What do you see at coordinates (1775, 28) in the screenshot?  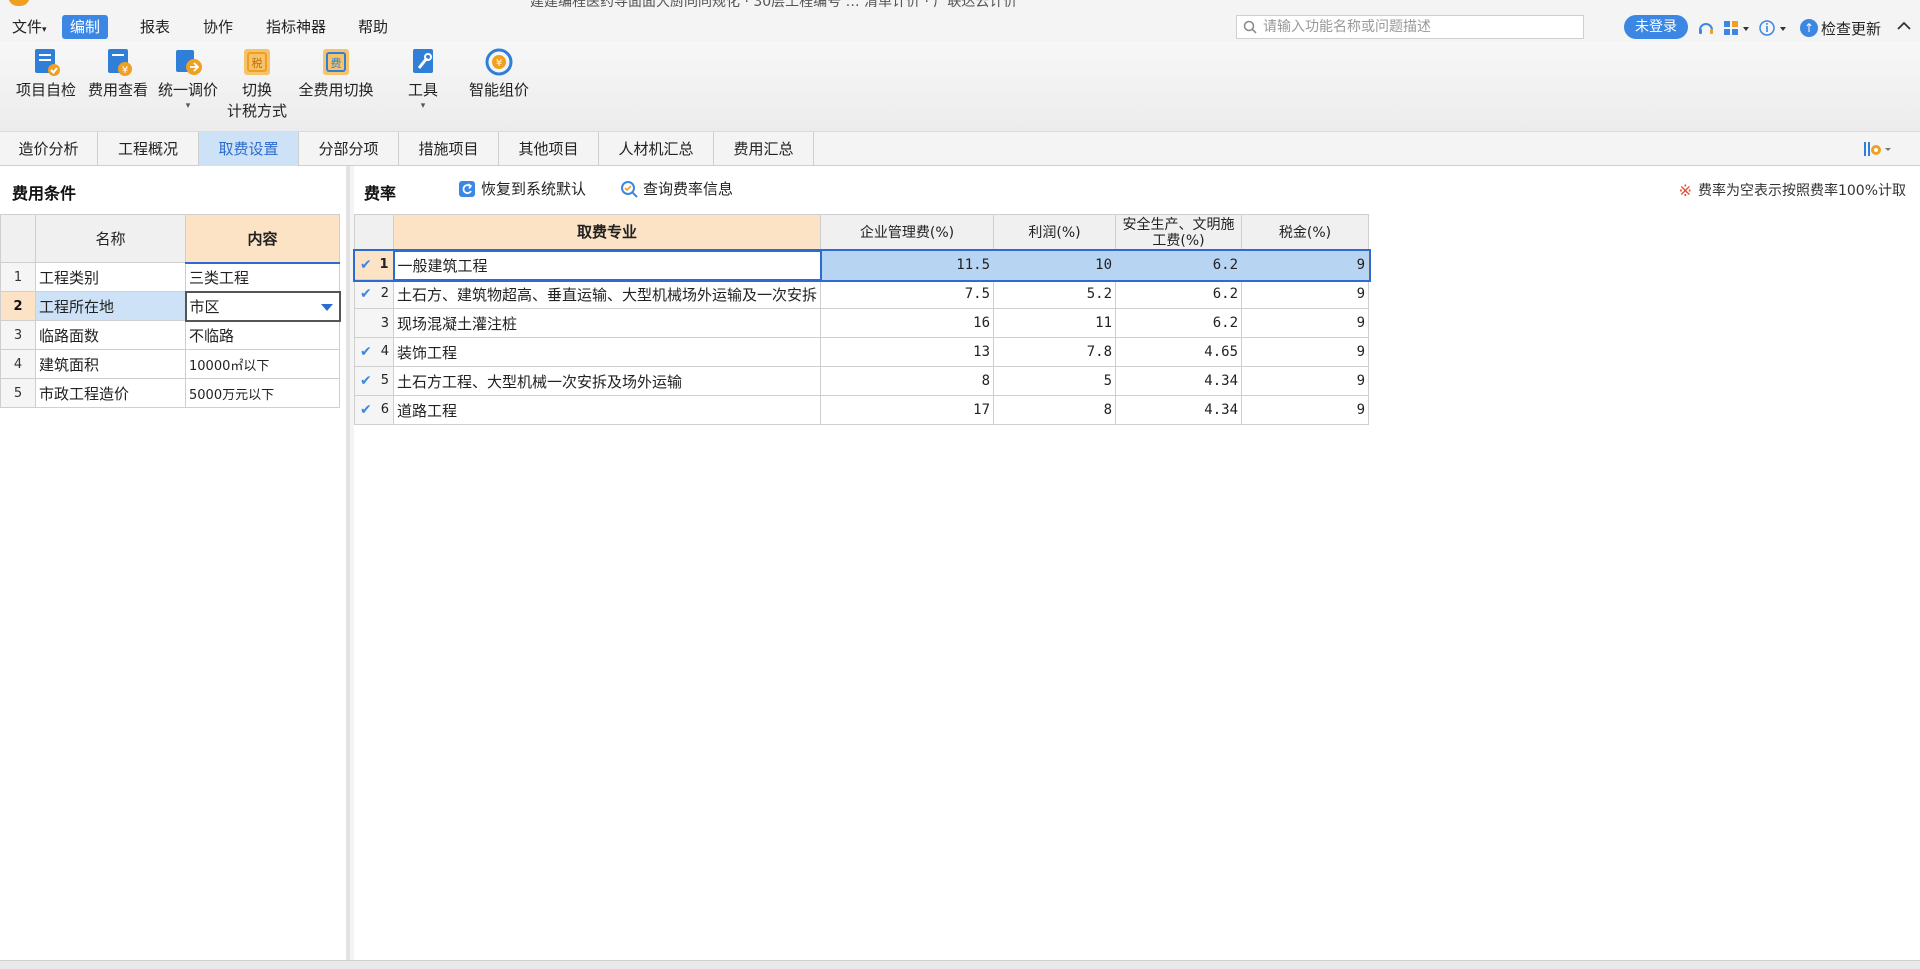 I see `info-icon` at bounding box center [1775, 28].